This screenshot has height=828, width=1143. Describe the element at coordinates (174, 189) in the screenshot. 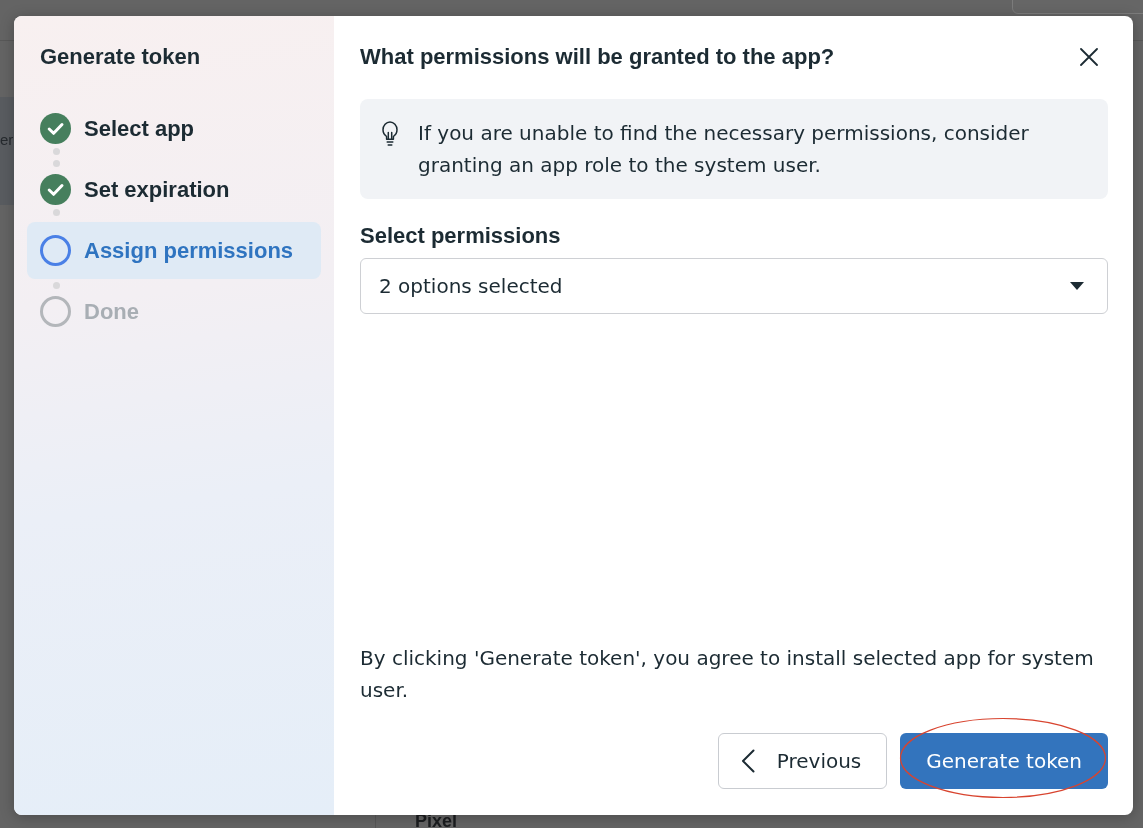

I see `step-item: Set expiration` at that location.